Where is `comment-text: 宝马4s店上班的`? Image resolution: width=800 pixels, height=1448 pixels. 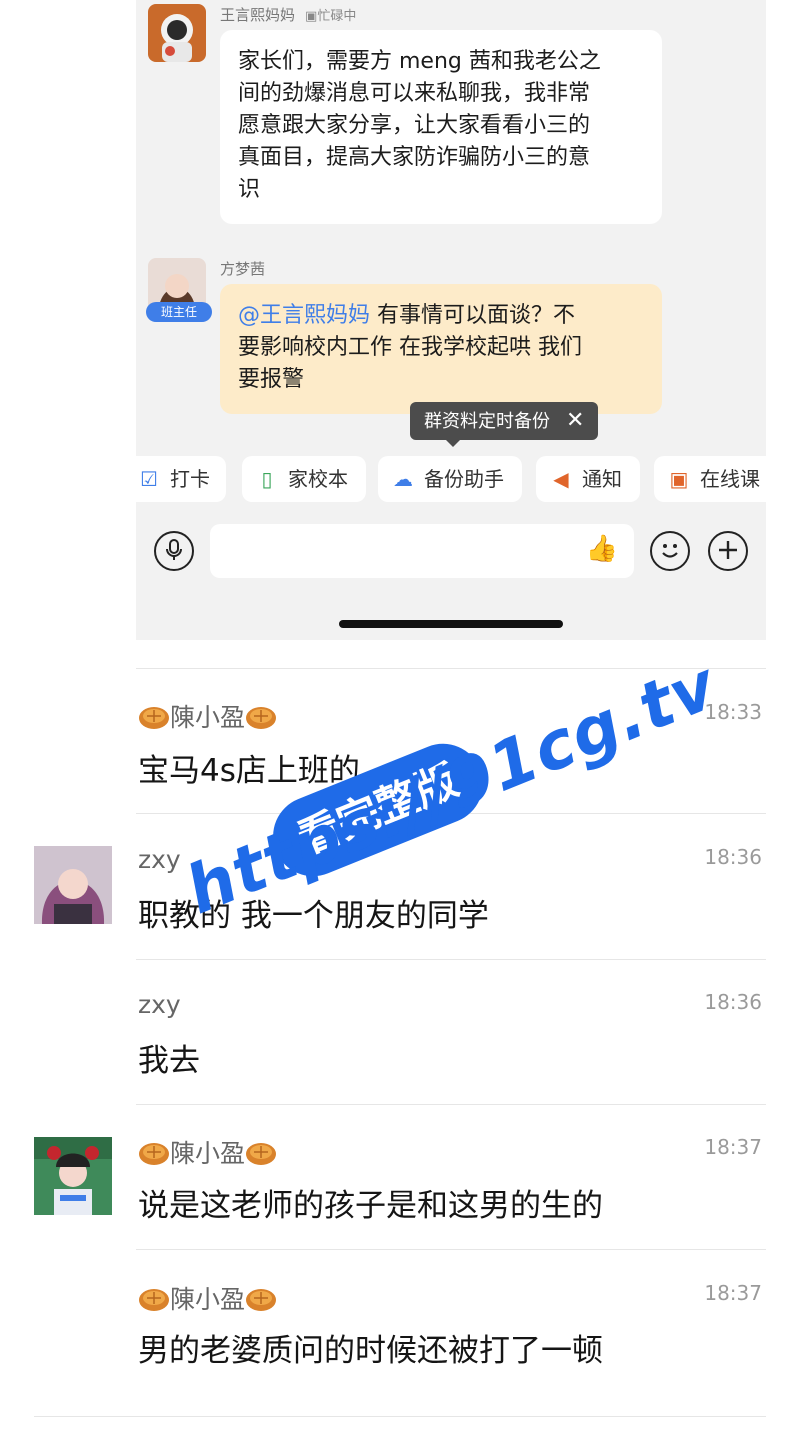 comment-text: 宝马4s店上班的 is located at coordinates (249, 771).